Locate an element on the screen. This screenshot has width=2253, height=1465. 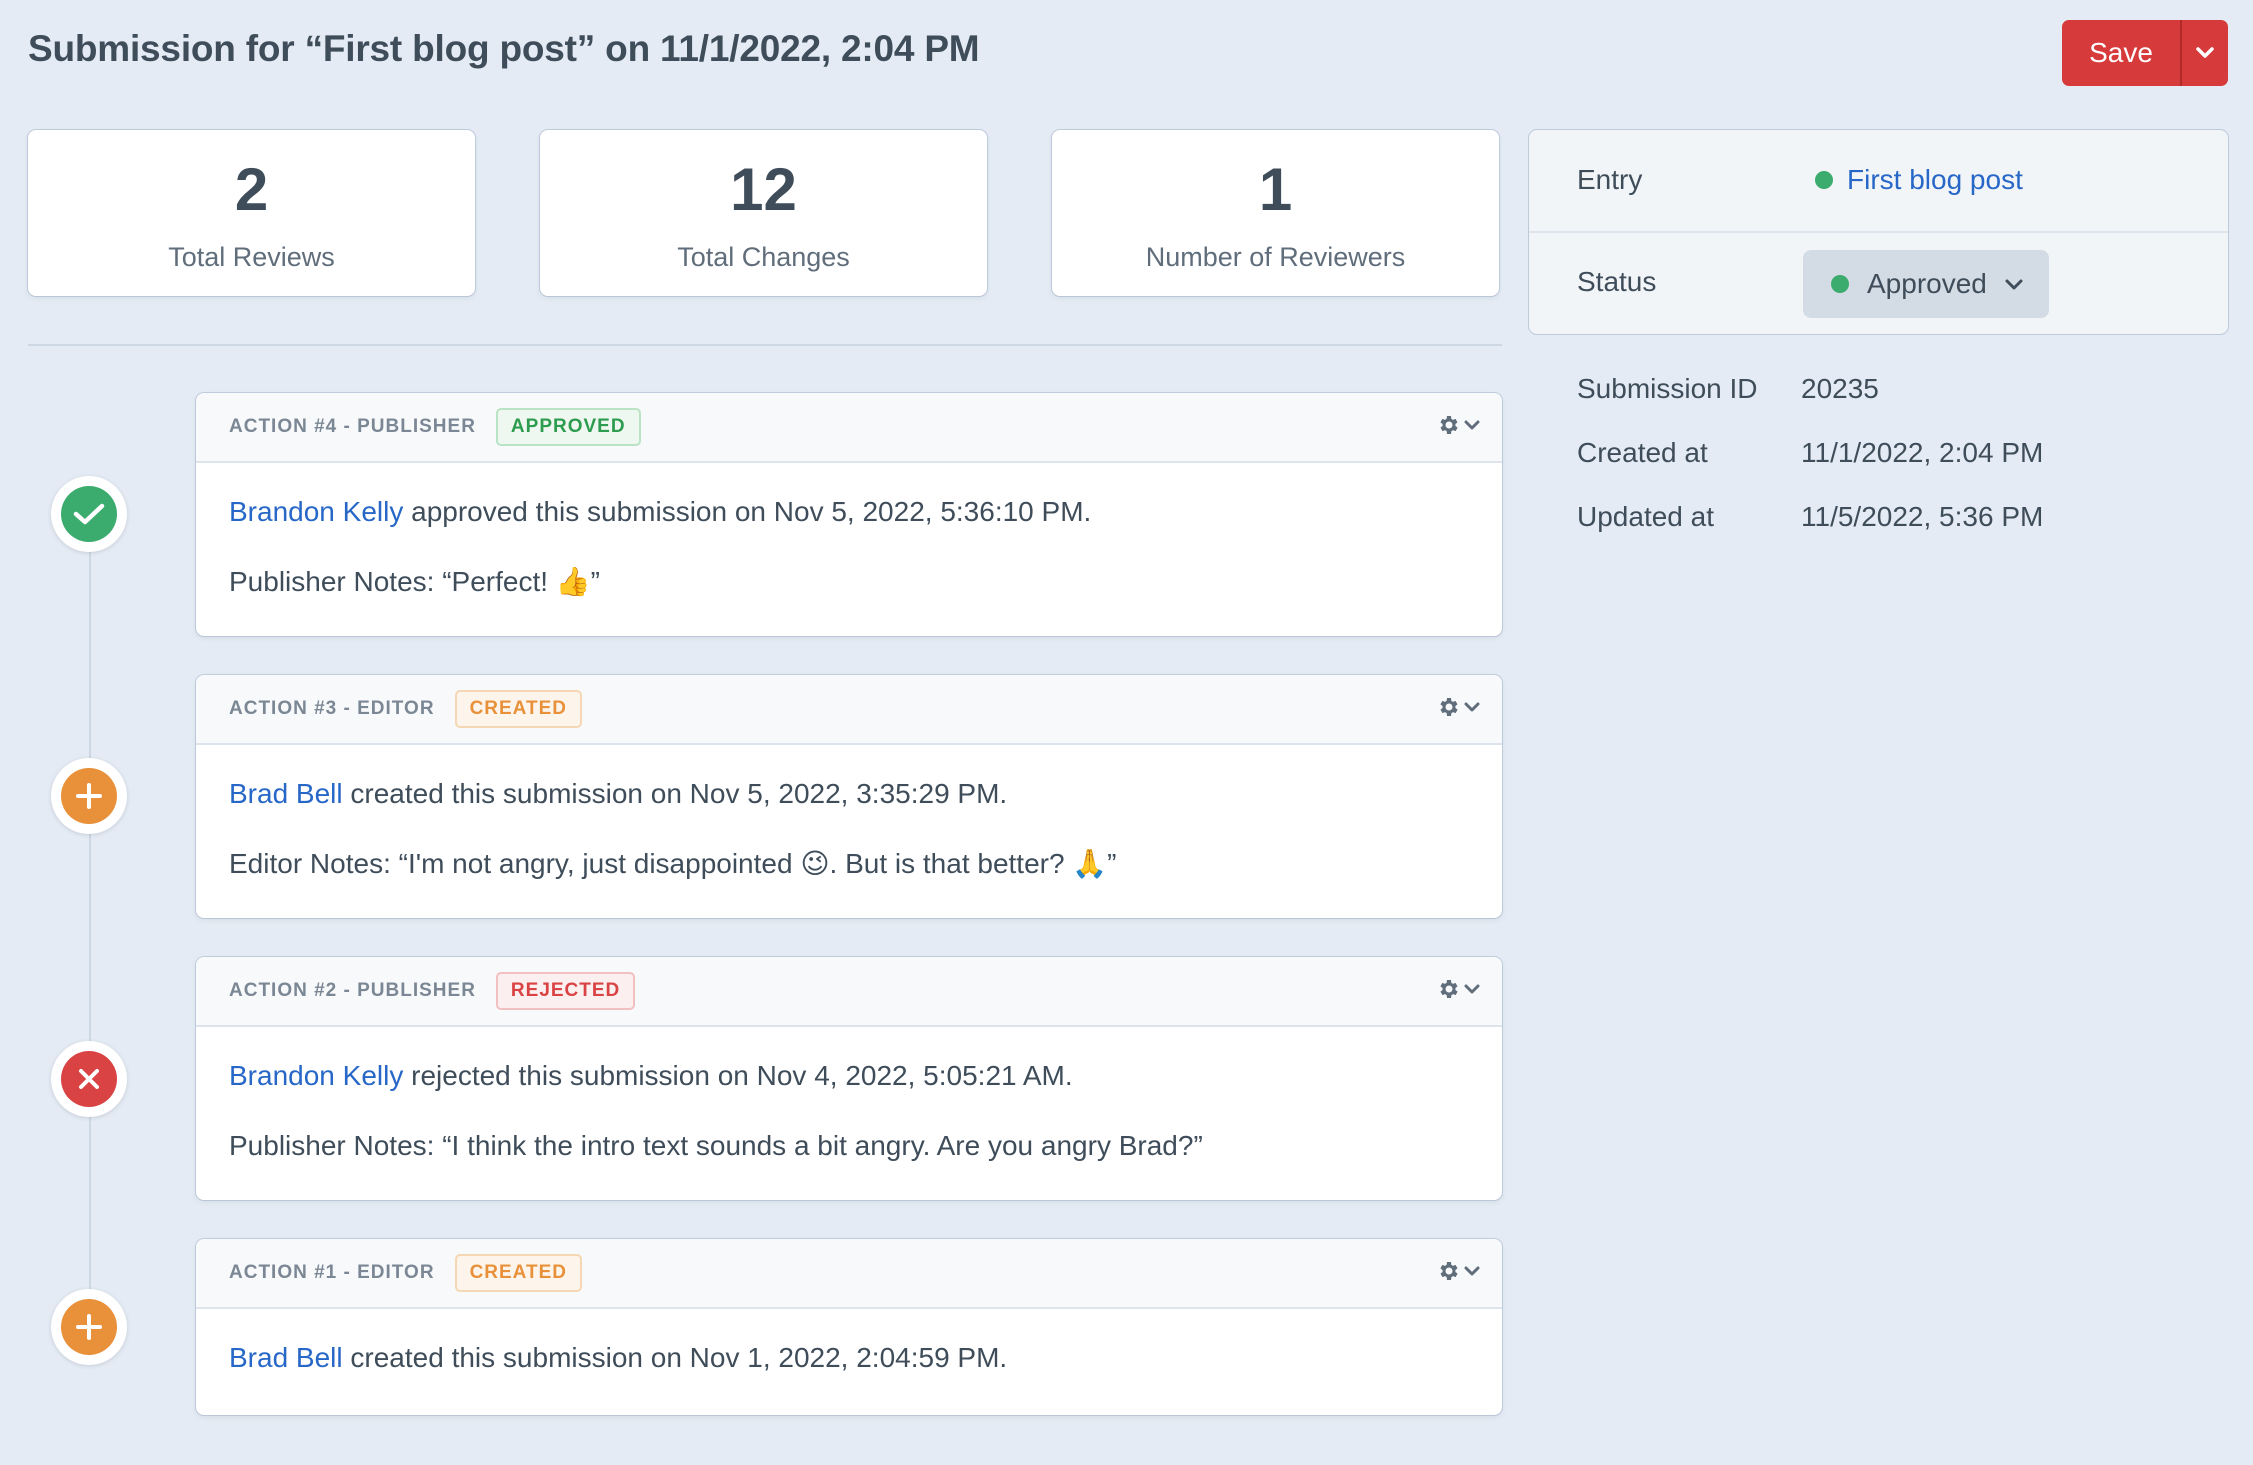
entry-status-panel: Entry First blog post Status Approved is located at coordinates (1878, 232).